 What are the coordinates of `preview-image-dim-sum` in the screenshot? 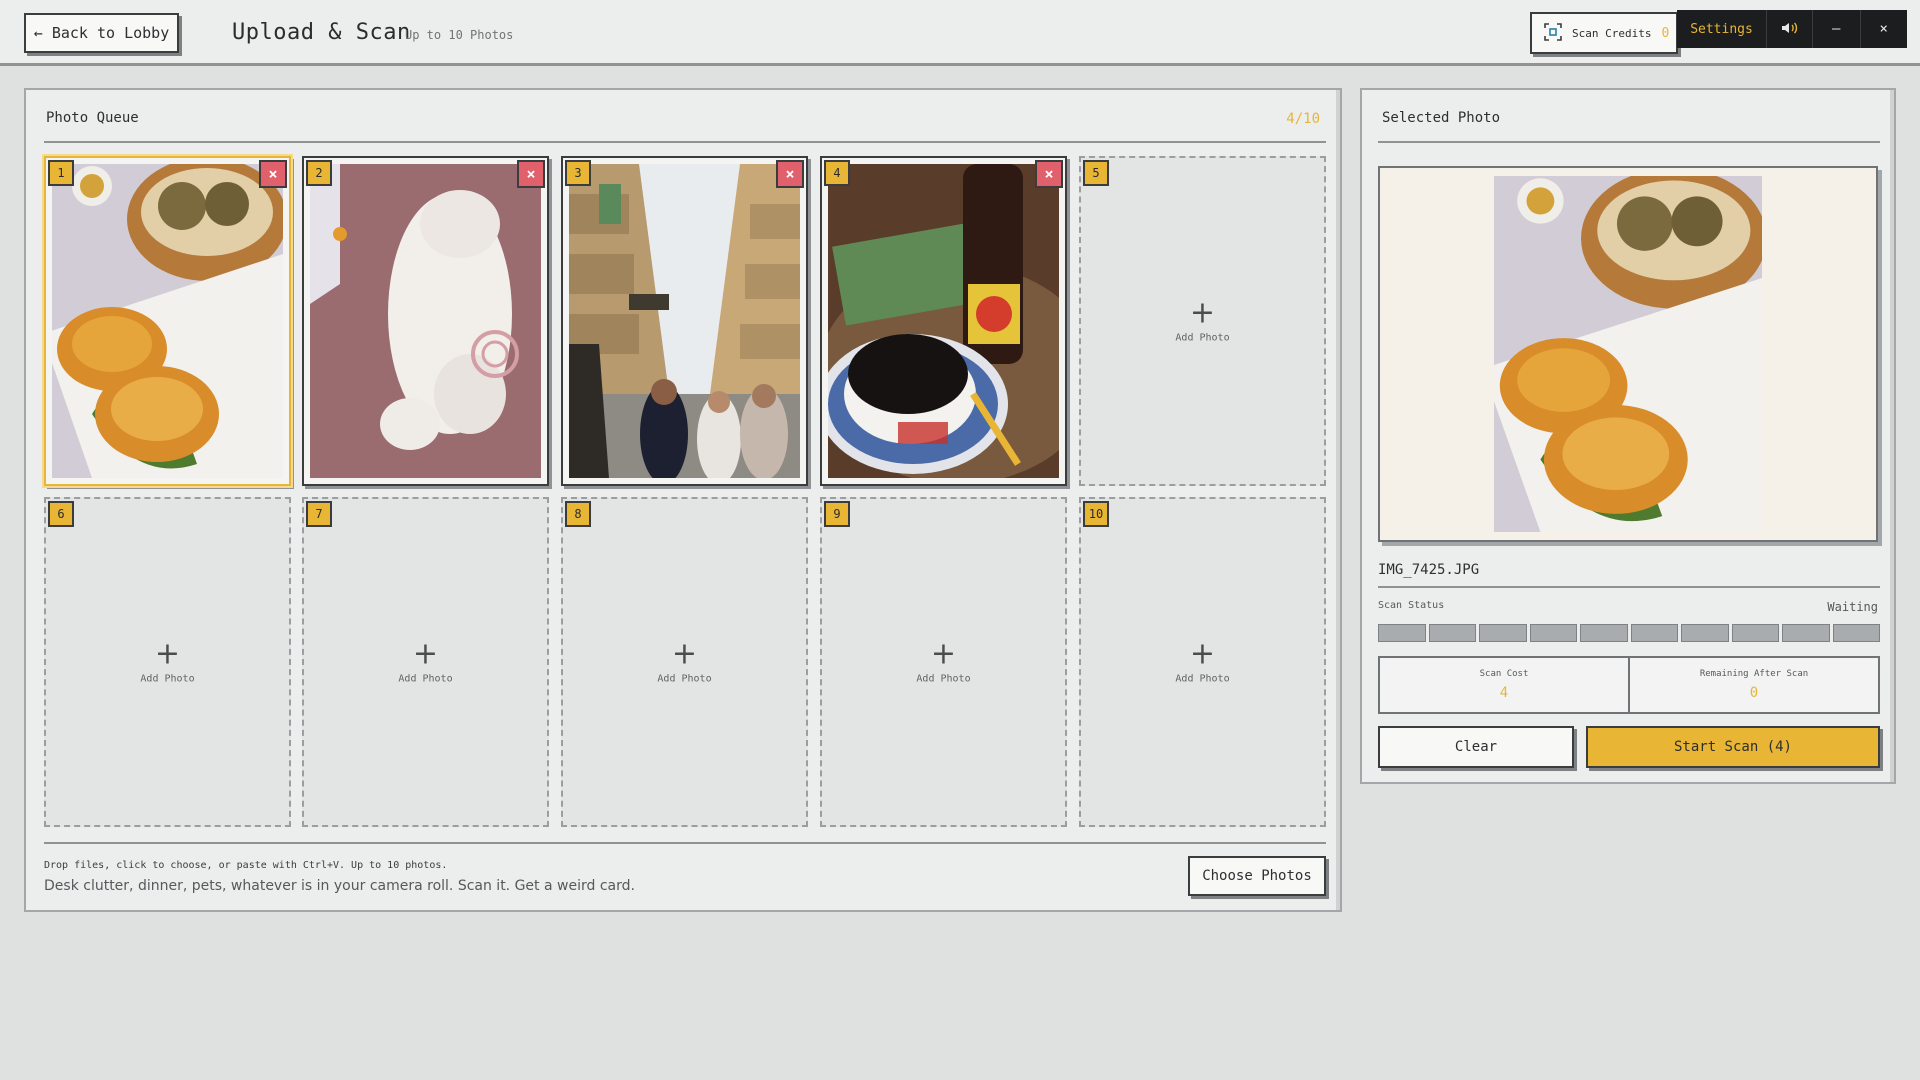 It's located at (1628, 354).